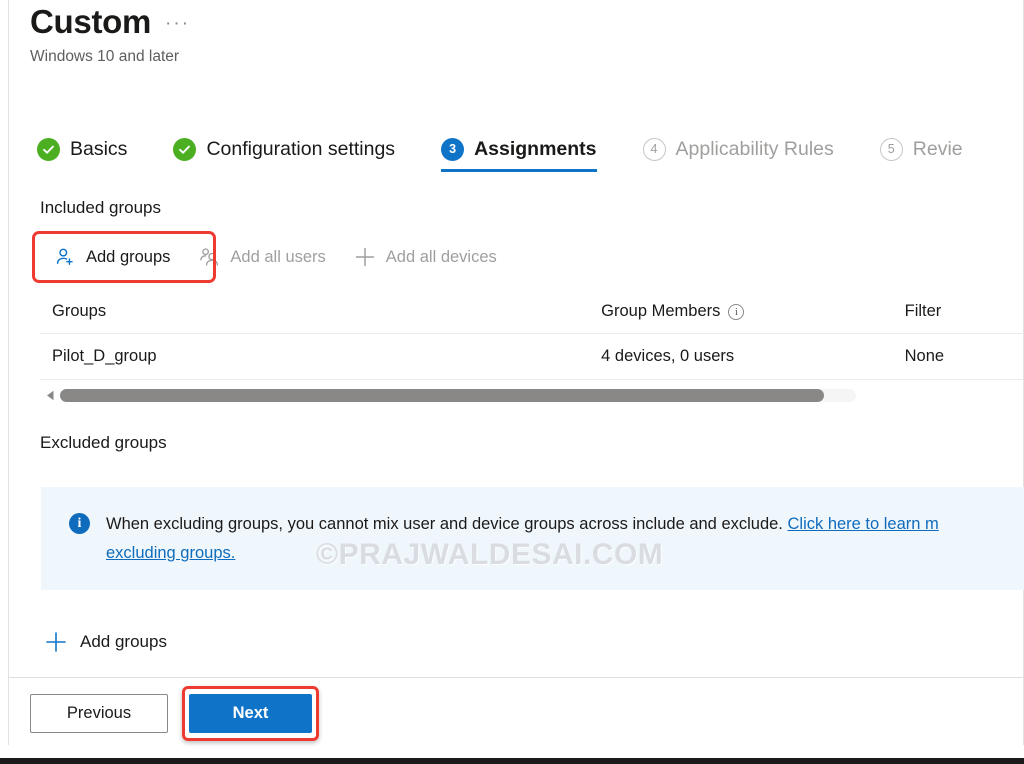 The width and height of the screenshot is (1024, 764). I want to click on learn-more-link: Click here to learn m, so click(862, 524).